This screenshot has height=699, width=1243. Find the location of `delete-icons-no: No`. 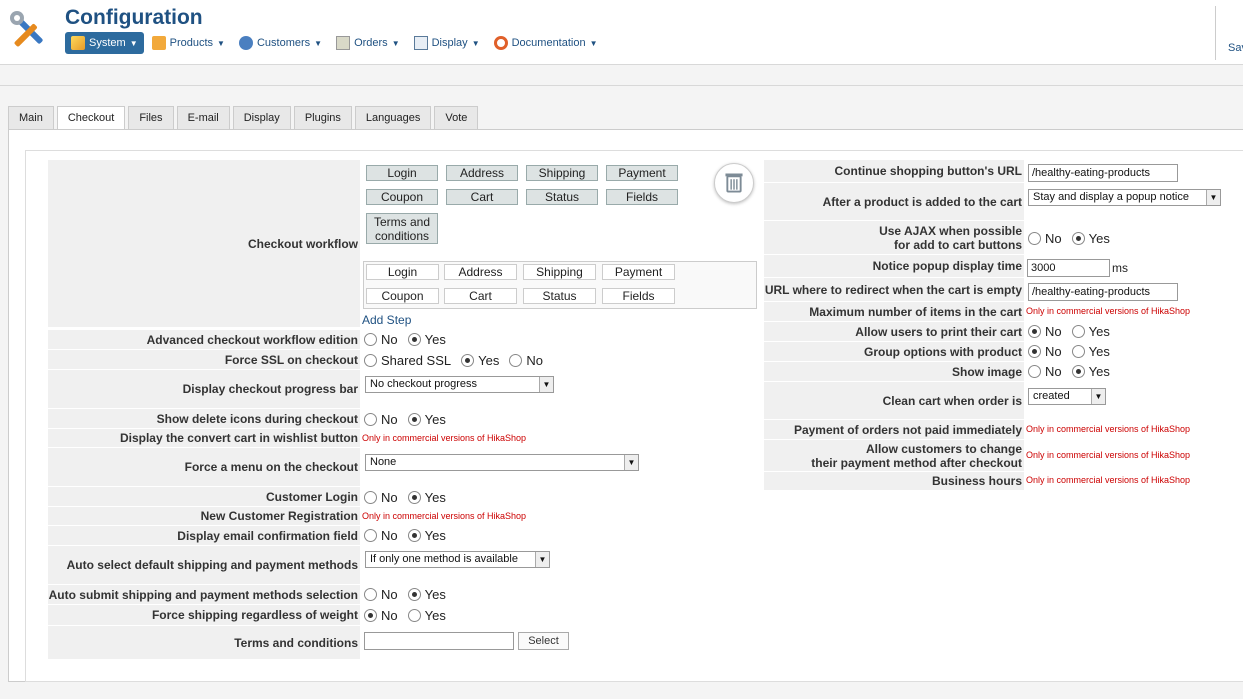

delete-icons-no: No is located at coordinates (381, 419).